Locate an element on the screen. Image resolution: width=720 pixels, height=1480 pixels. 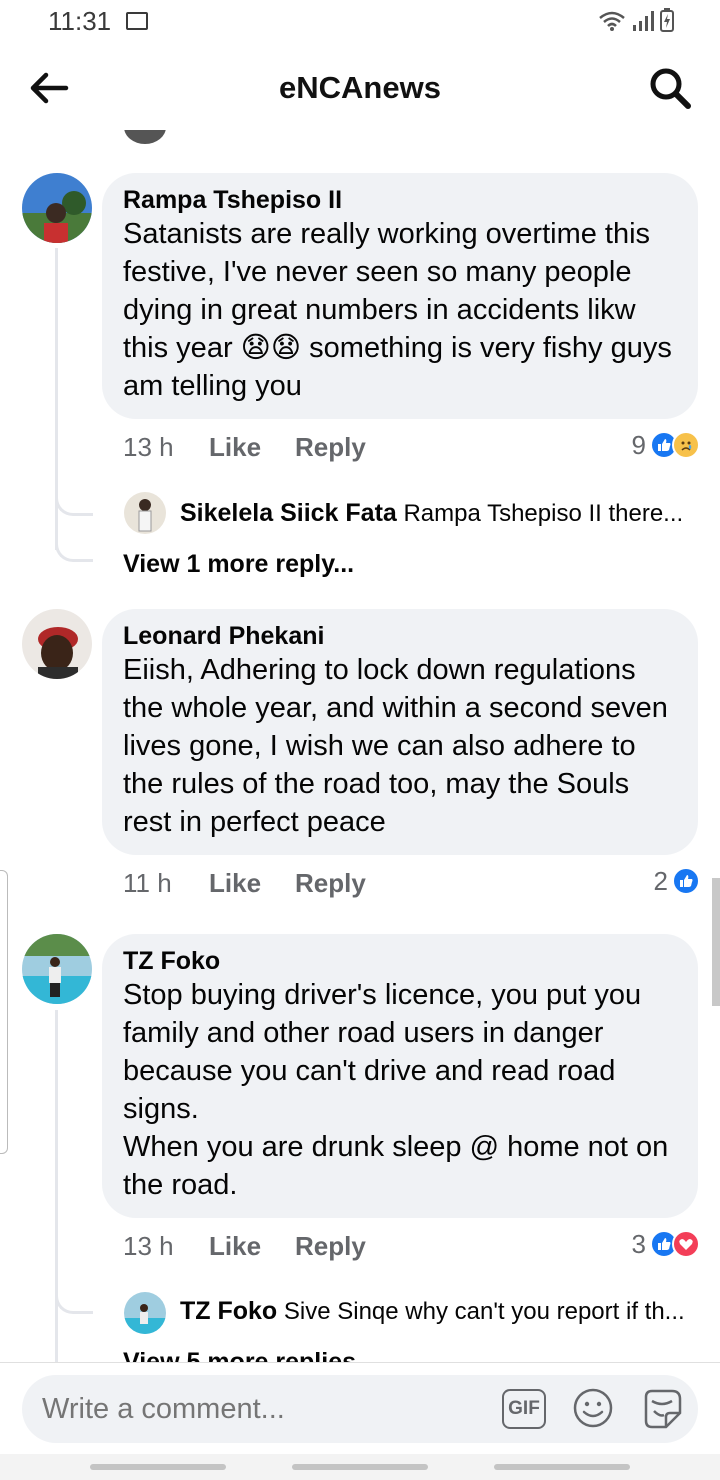
comment-actions: 11 h Like Reply is located at coordinates (244, 883).